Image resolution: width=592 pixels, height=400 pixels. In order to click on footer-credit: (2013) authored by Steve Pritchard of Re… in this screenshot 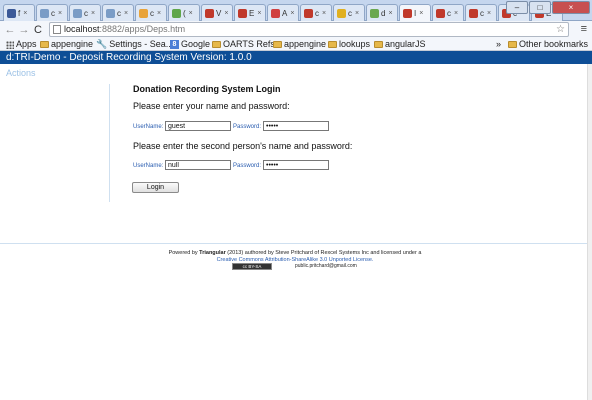, I will do `click(324, 253)`.